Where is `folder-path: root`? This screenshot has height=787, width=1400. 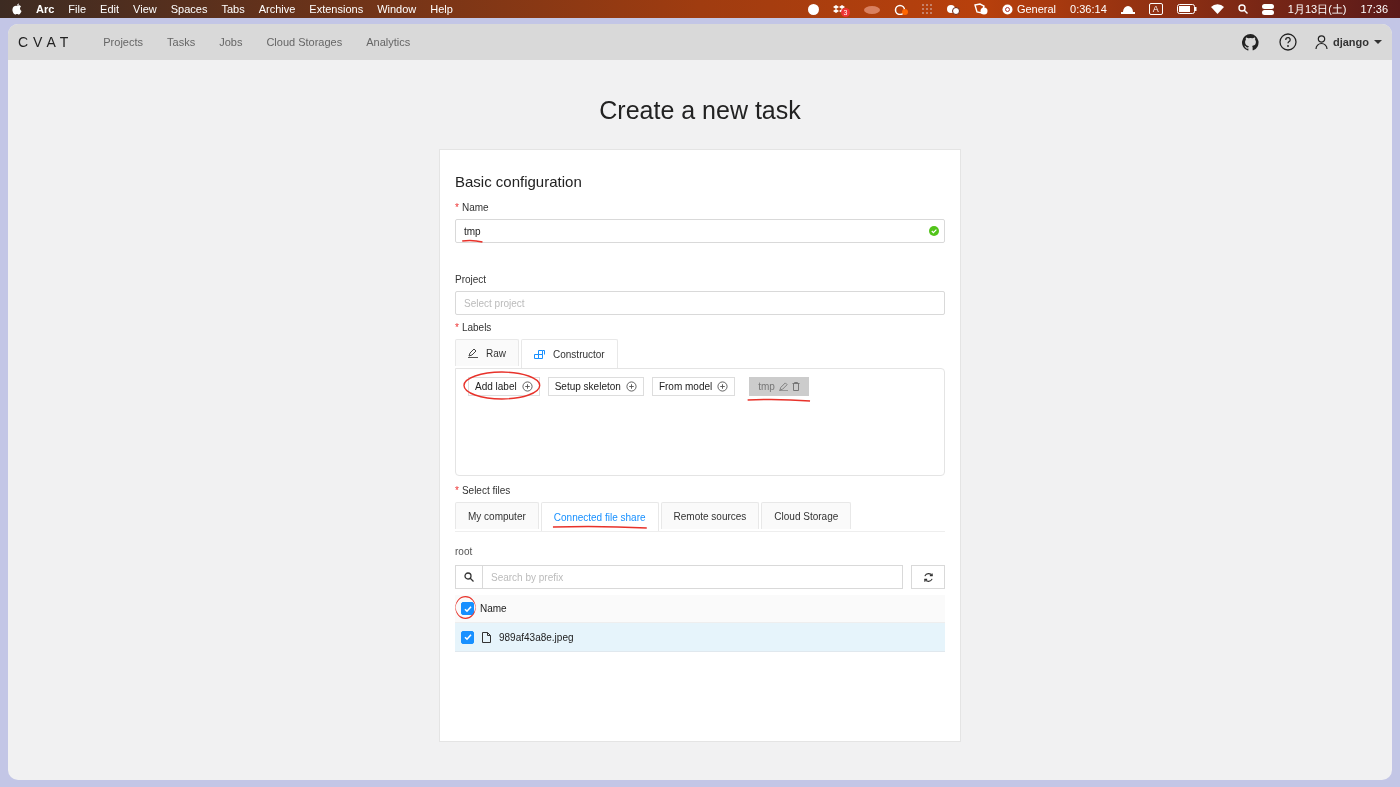 folder-path: root is located at coordinates (464, 551).